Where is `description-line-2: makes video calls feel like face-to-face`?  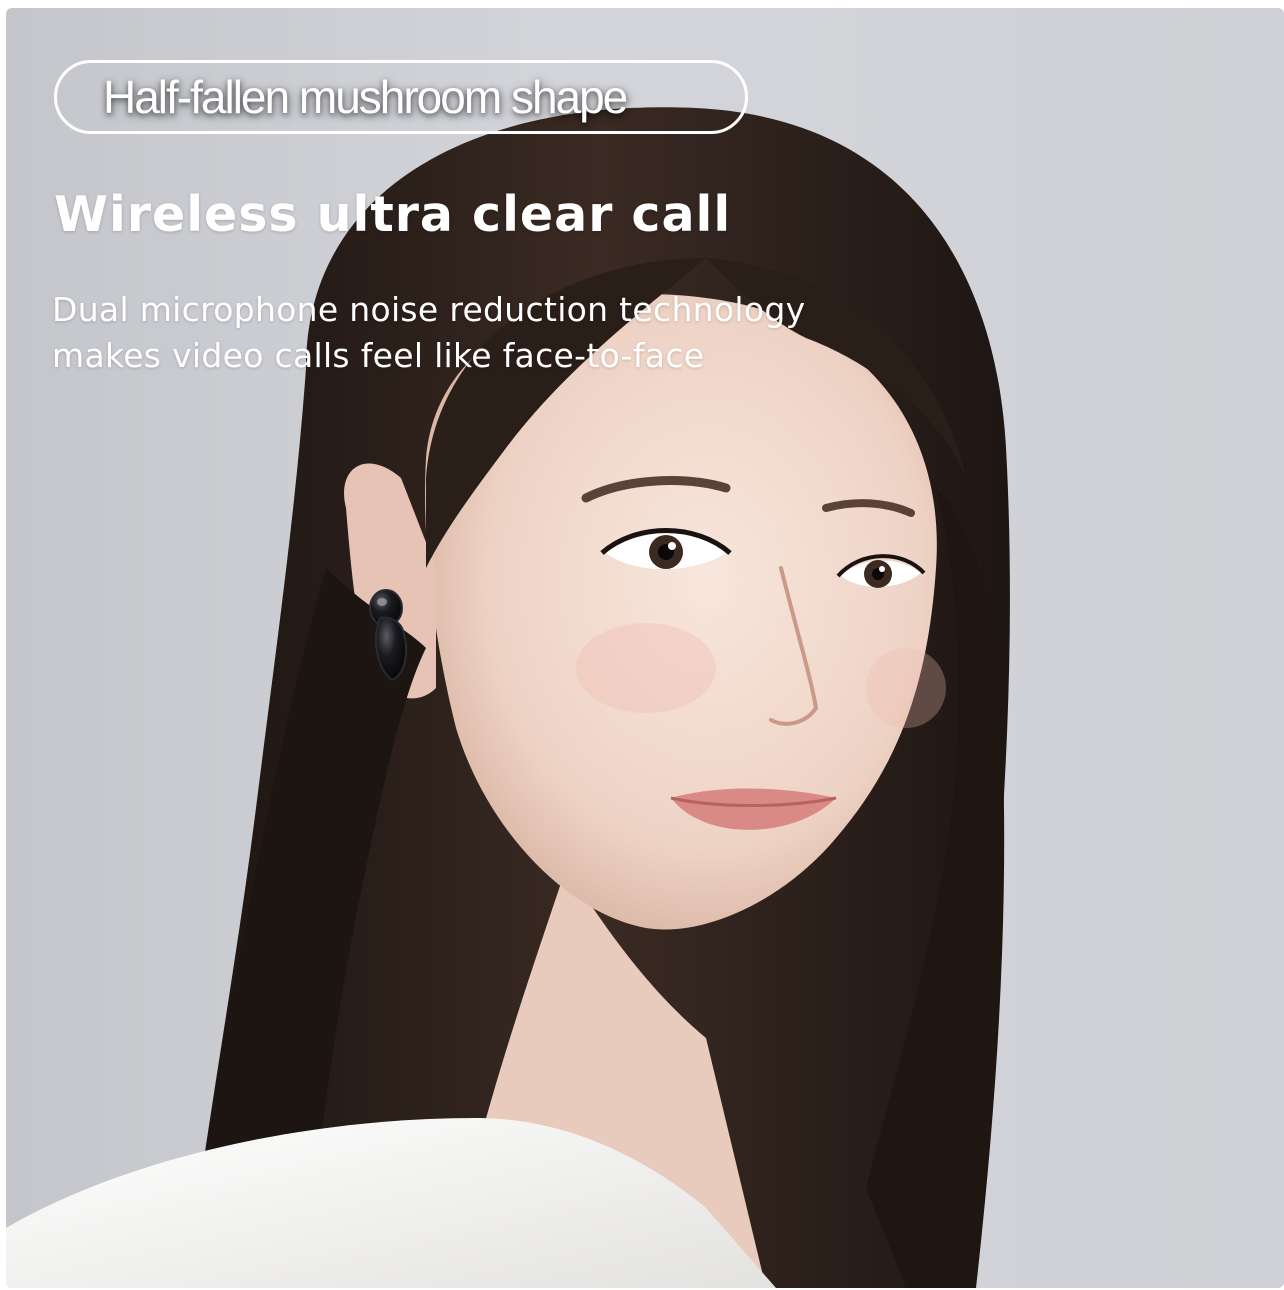
description-line-2: makes video calls feel like face-to-face is located at coordinates (378, 355).